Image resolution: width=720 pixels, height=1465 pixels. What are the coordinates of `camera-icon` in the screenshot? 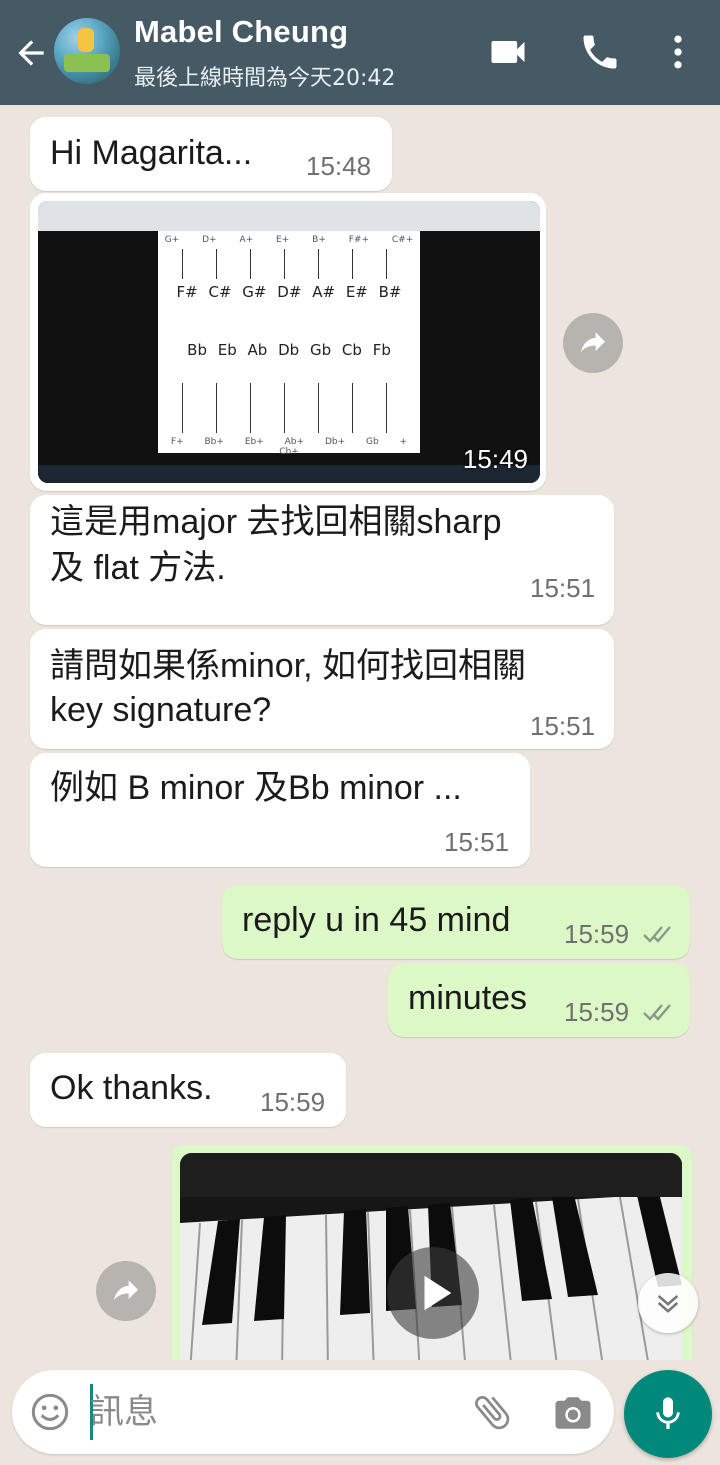 It's located at (573, 1413).